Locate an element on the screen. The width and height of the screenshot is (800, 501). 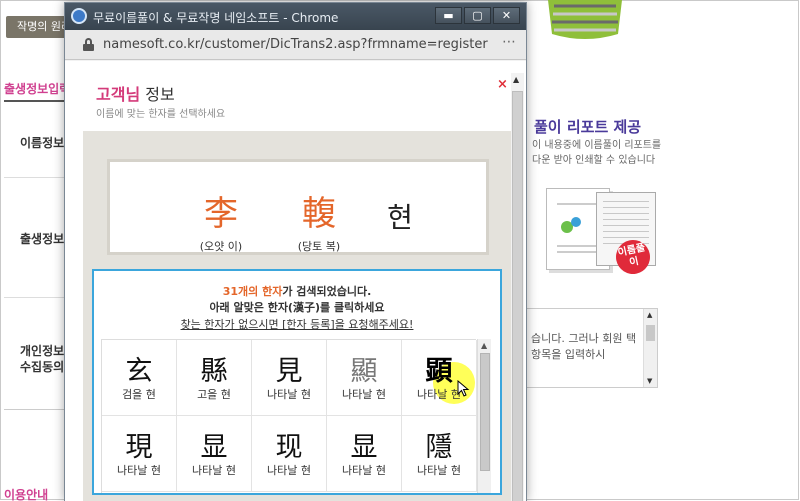
hanja-char: 見 is located at coordinates (289, 371).